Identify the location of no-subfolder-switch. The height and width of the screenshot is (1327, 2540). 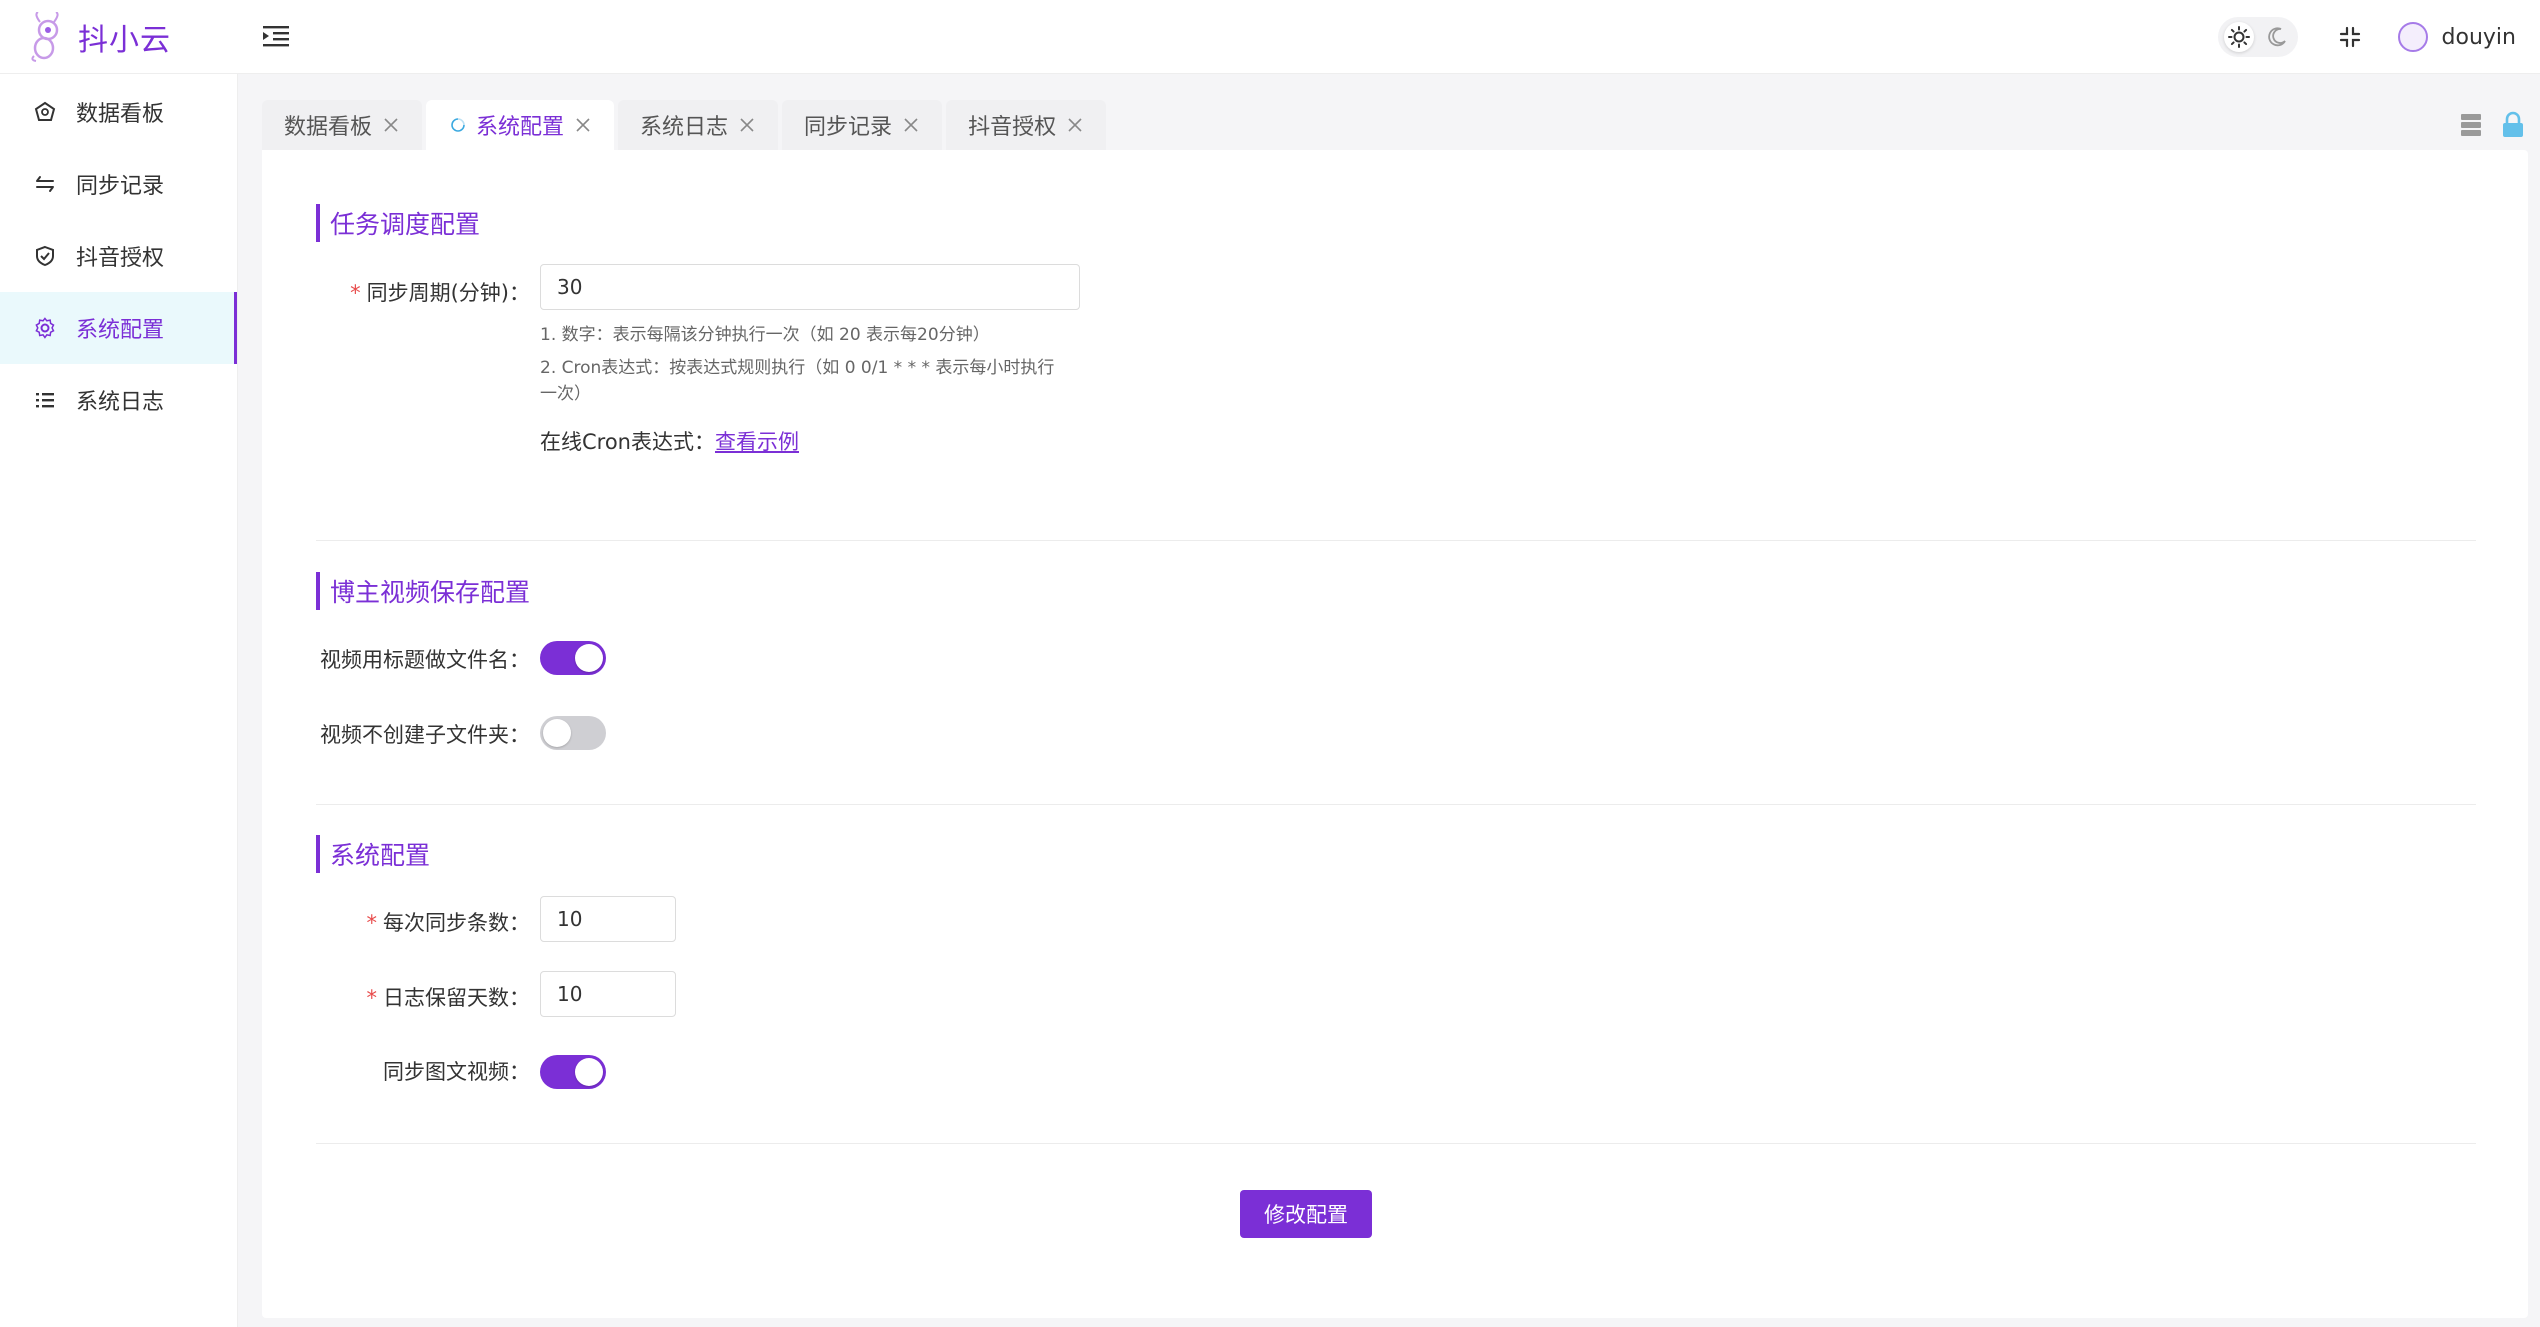
(573, 733).